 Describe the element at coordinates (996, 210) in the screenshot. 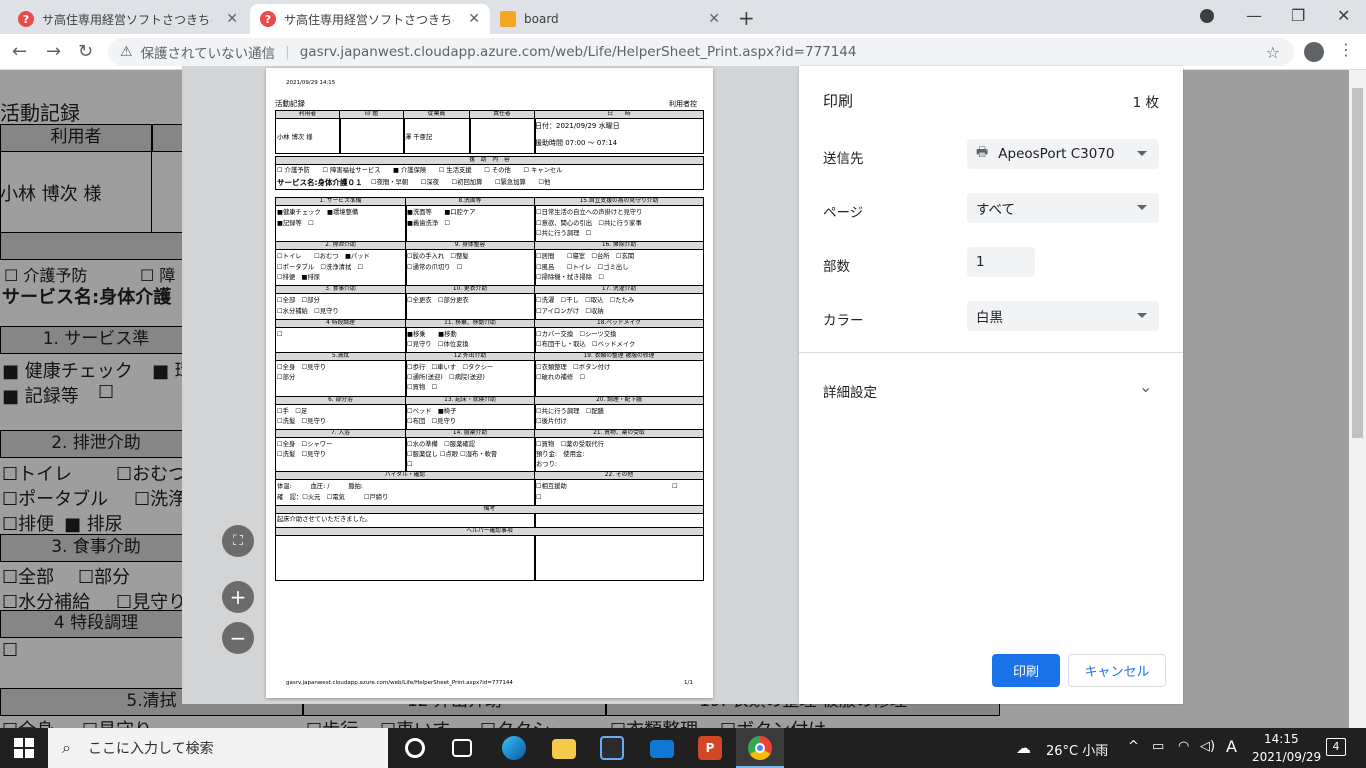

I see `pages-value: すべて` at that location.